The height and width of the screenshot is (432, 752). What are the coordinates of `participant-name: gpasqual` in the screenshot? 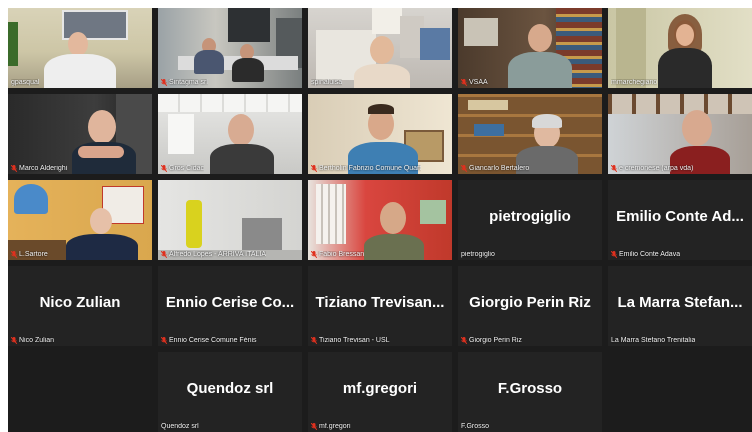 It's located at (25, 82).